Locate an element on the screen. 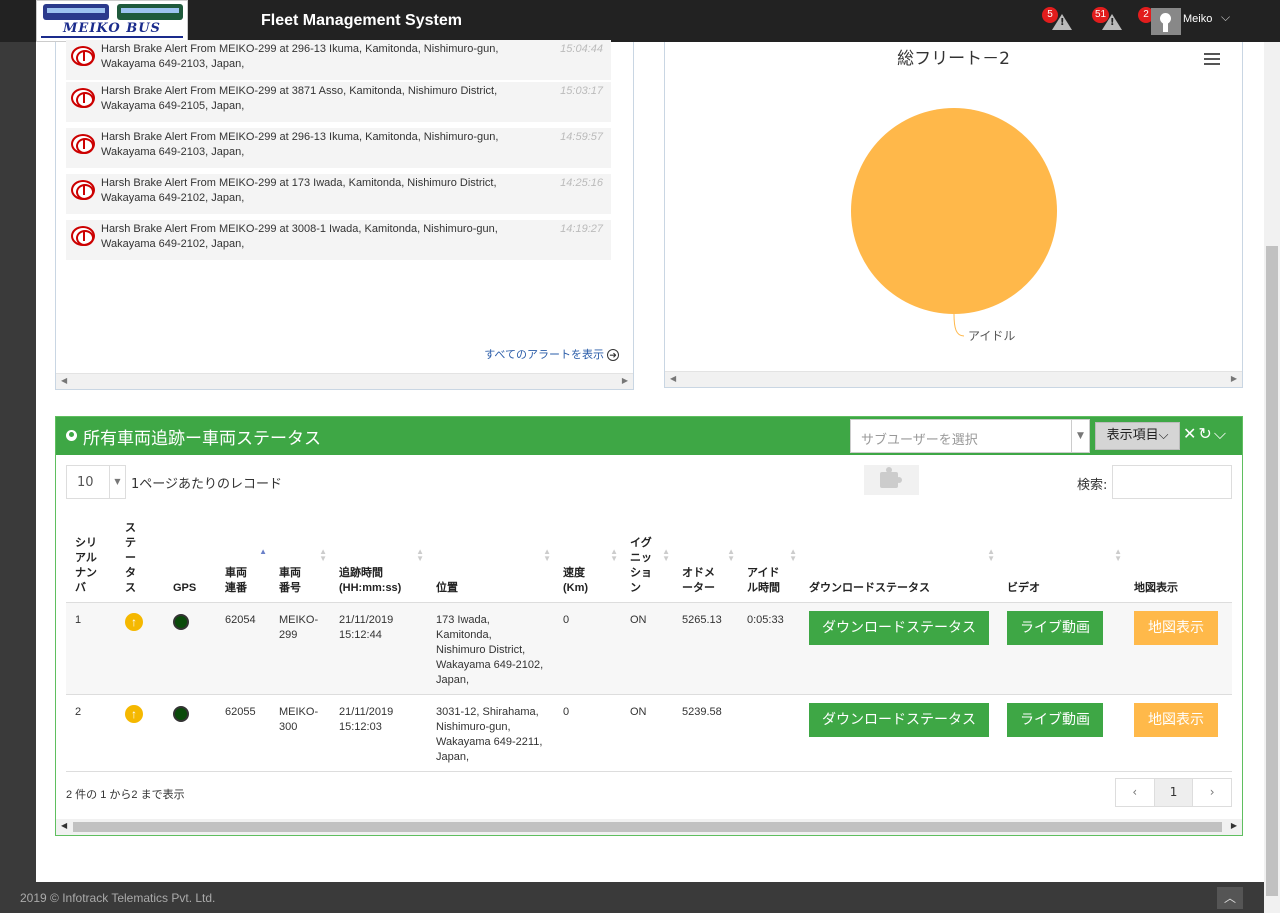 This screenshot has width=1280, height=913. close-icon: ✕ is located at coordinates (1190, 433).